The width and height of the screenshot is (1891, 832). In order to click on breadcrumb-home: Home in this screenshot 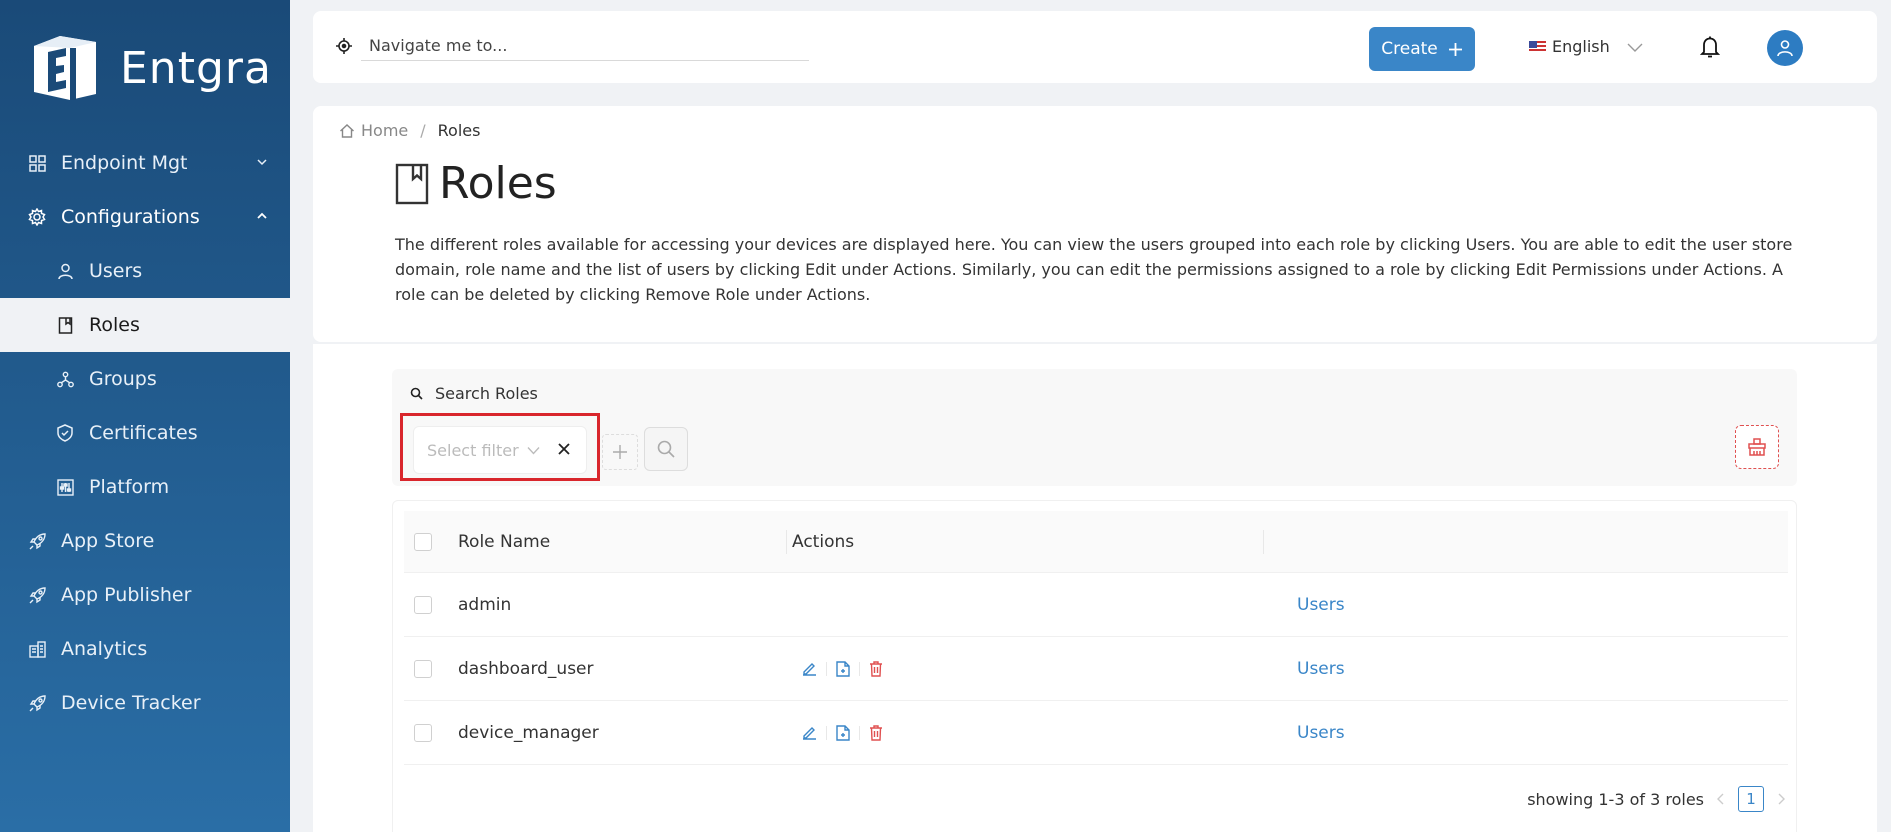, I will do `click(384, 130)`.